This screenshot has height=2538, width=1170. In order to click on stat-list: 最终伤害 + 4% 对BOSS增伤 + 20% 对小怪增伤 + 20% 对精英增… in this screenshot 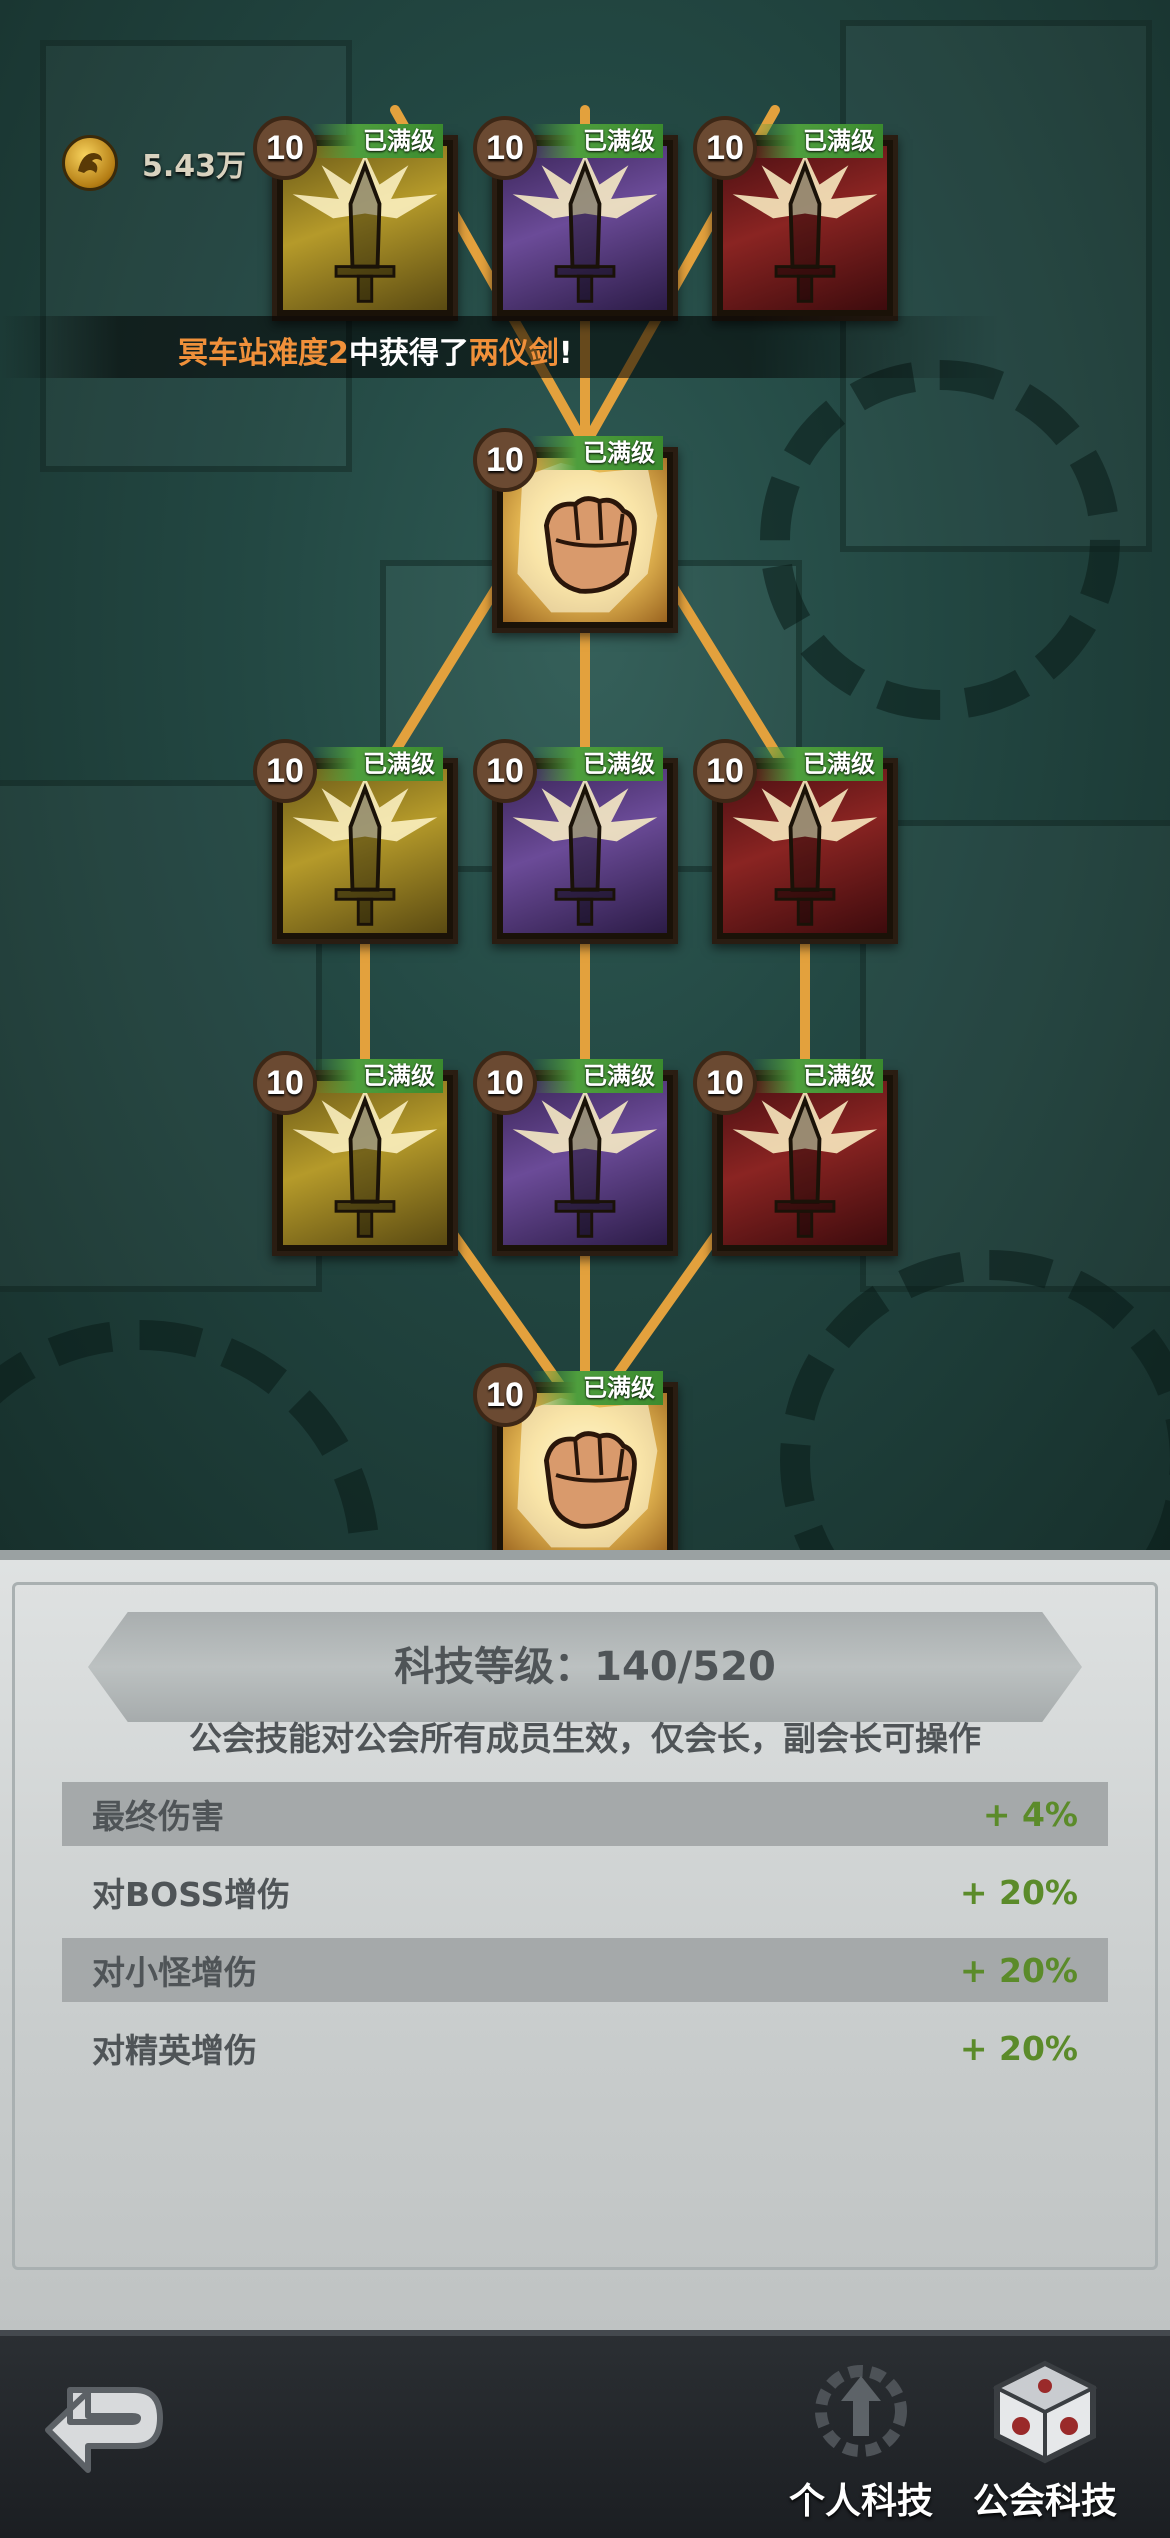, I will do `click(585, 1938)`.